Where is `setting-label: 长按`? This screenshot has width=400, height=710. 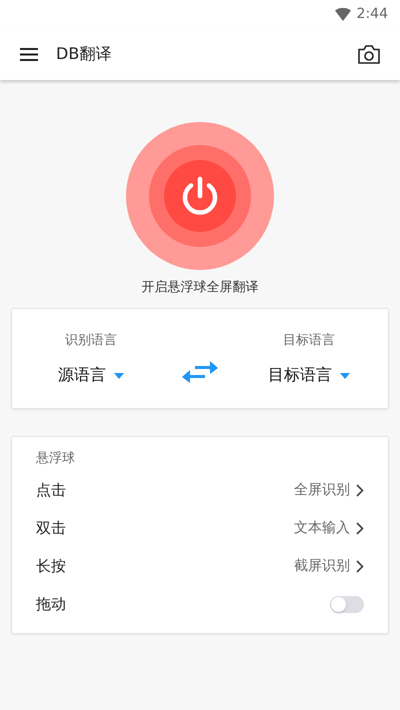
setting-label: 长按 is located at coordinates (51, 566).